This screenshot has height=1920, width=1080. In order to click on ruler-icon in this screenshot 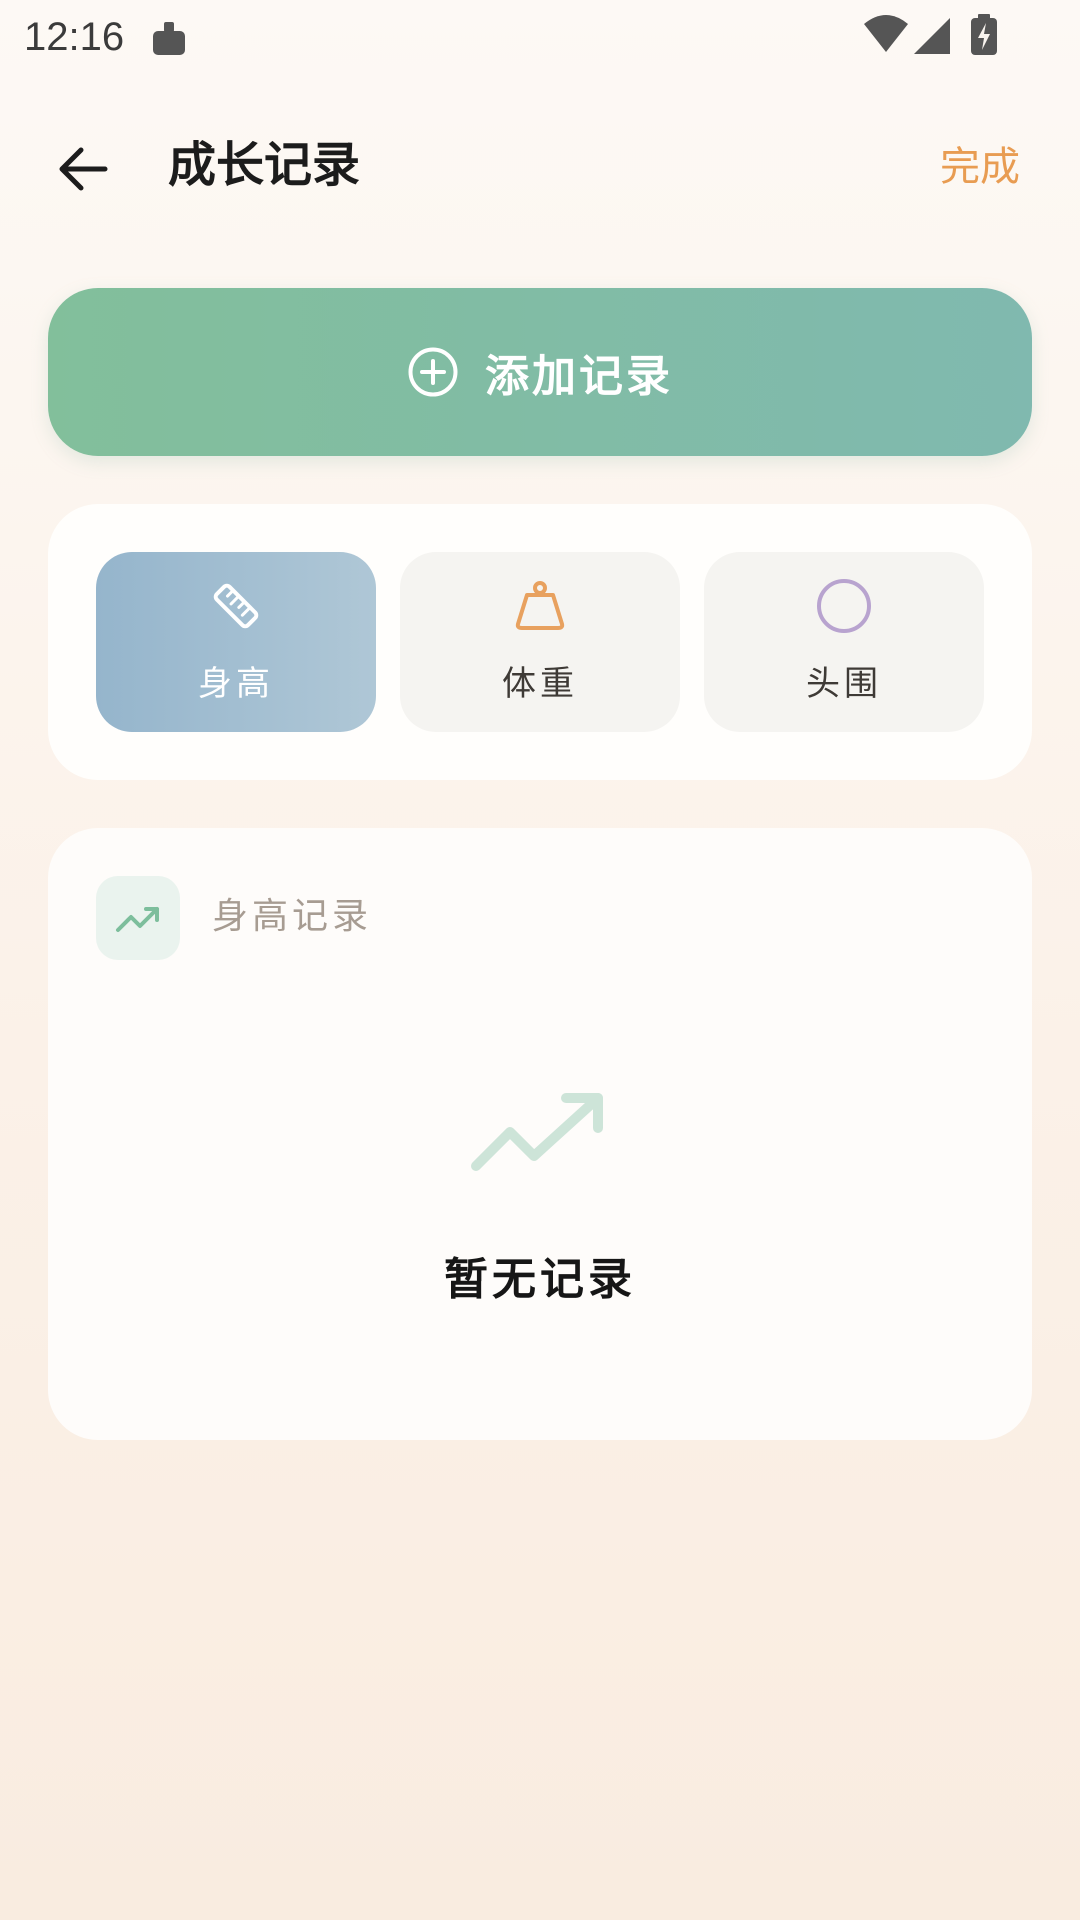, I will do `click(236, 606)`.